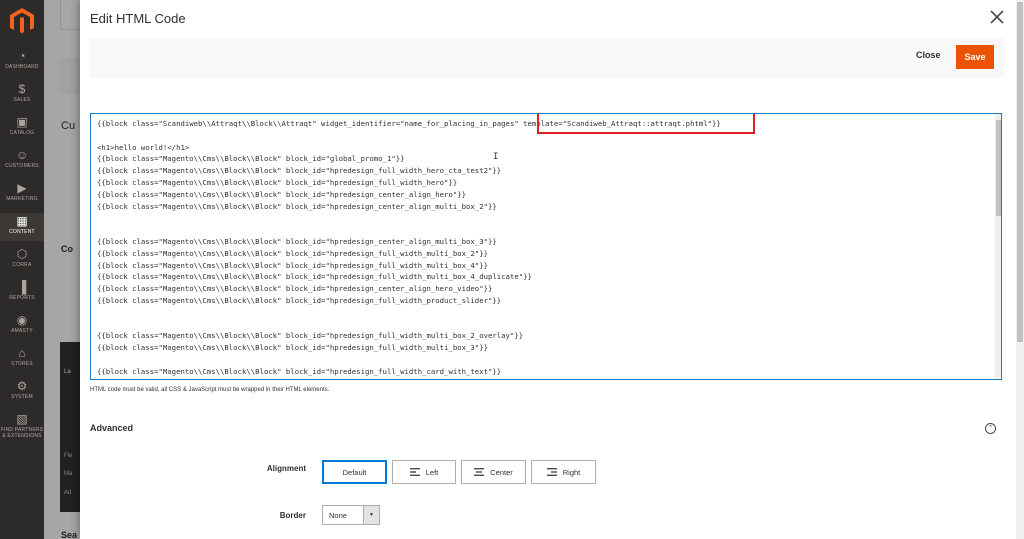 This screenshot has width=1024, height=539. I want to click on modal-action-bar: Close Save, so click(547, 58).